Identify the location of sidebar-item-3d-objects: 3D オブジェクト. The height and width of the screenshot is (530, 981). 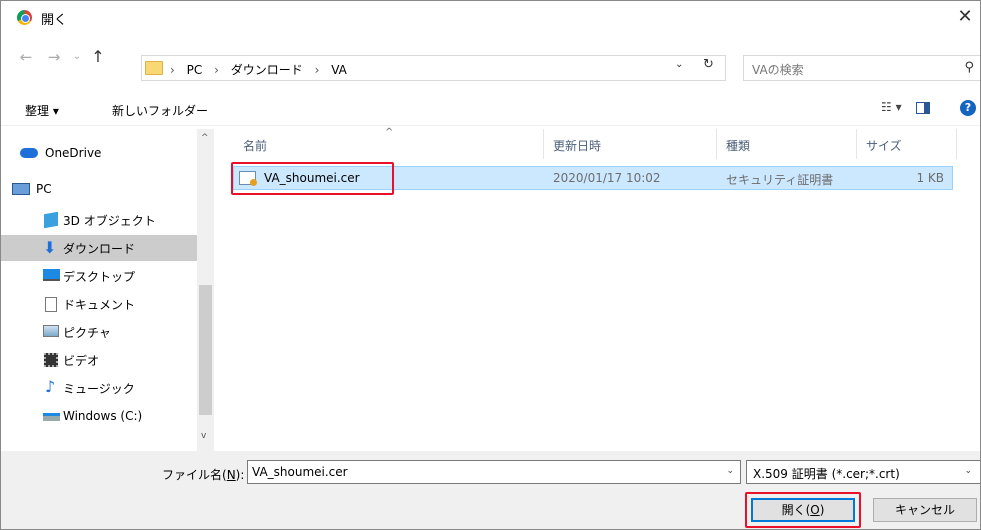
(99, 220).